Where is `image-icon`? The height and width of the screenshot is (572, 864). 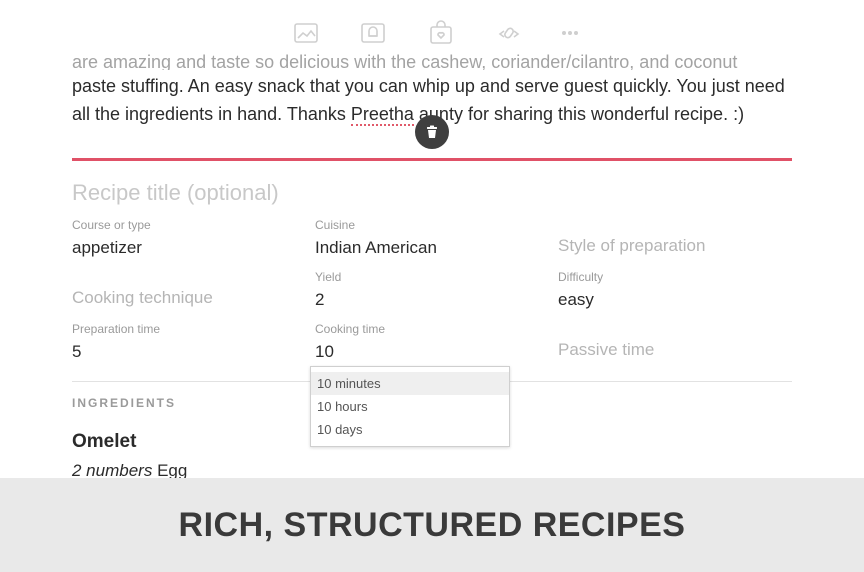 image-icon is located at coordinates (305, 33).